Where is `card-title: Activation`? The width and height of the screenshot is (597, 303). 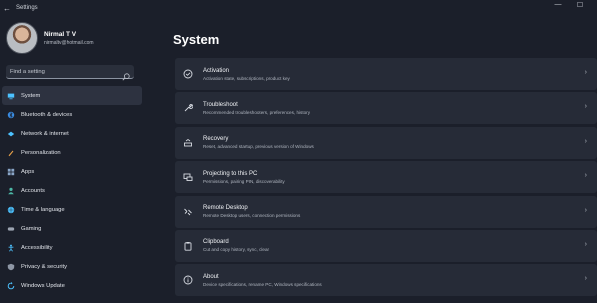 card-title: Activation is located at coordinates (216, 70).